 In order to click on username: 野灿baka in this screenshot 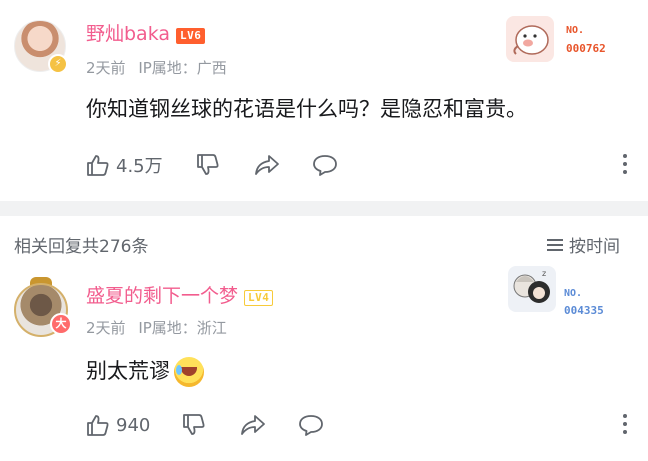, I will do `click(128, 34)`.